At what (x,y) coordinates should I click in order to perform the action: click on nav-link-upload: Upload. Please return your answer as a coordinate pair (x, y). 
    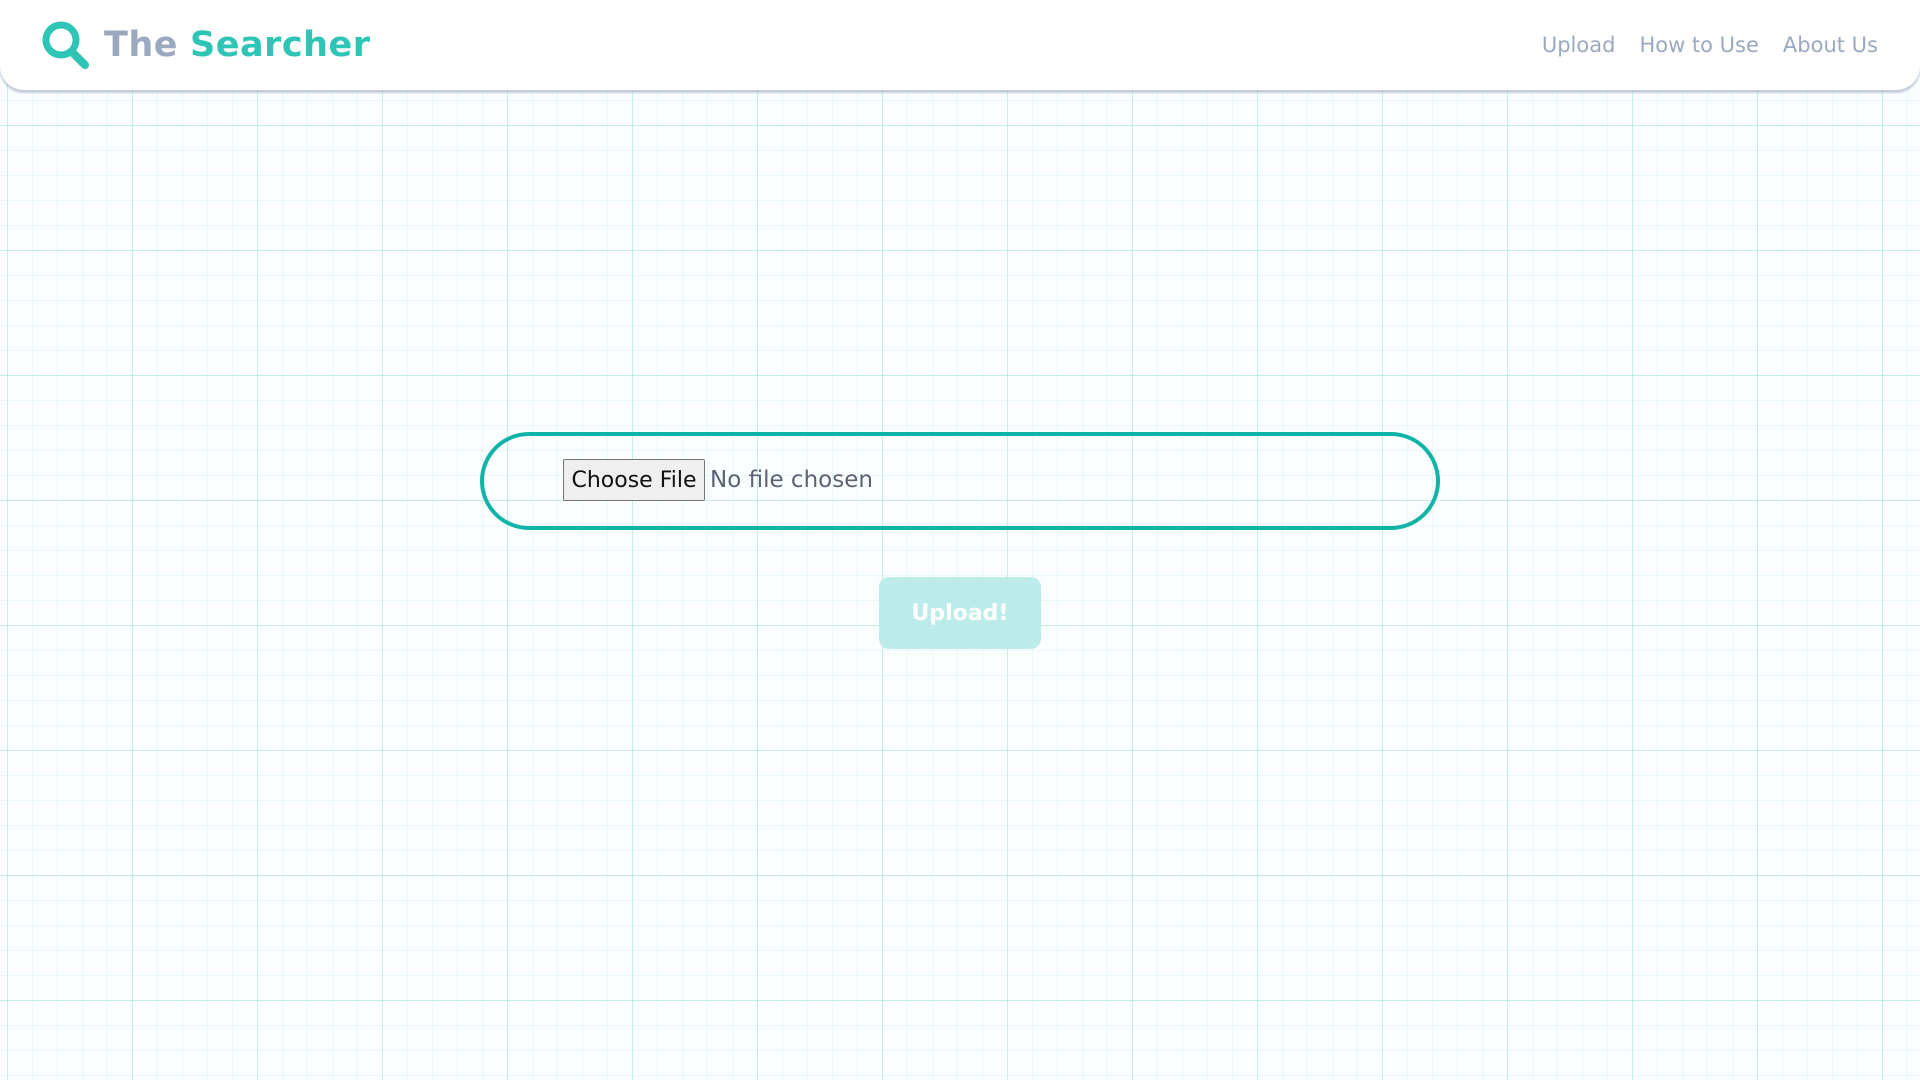
    Looking at the image, I should click on (1579, 45).